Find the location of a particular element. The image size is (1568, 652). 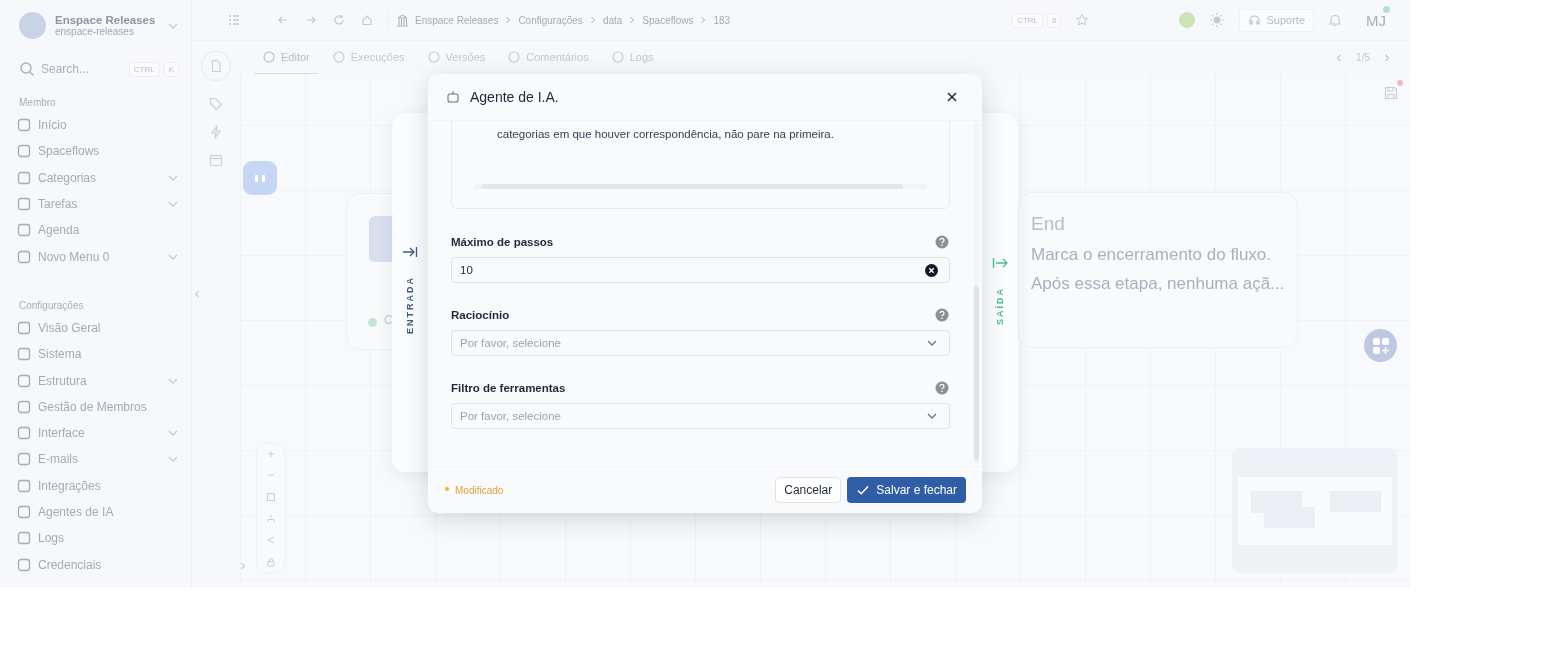

sidebar-item: Gestão de Membros is located at coordinates (98, 406).